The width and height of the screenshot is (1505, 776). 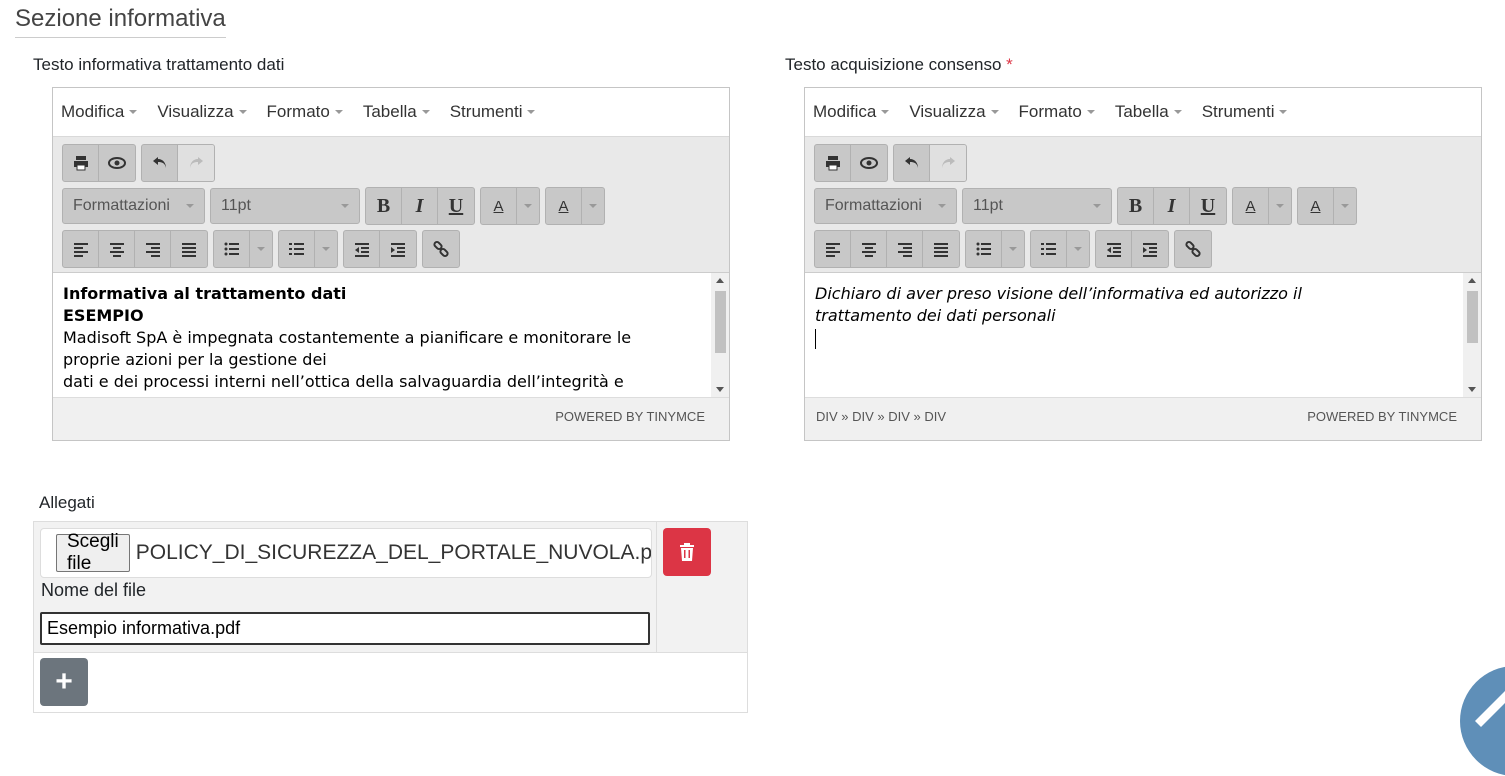 I want to click on element-path: DIV » DIV » DIV » DIV, so click(x=881, y=416).